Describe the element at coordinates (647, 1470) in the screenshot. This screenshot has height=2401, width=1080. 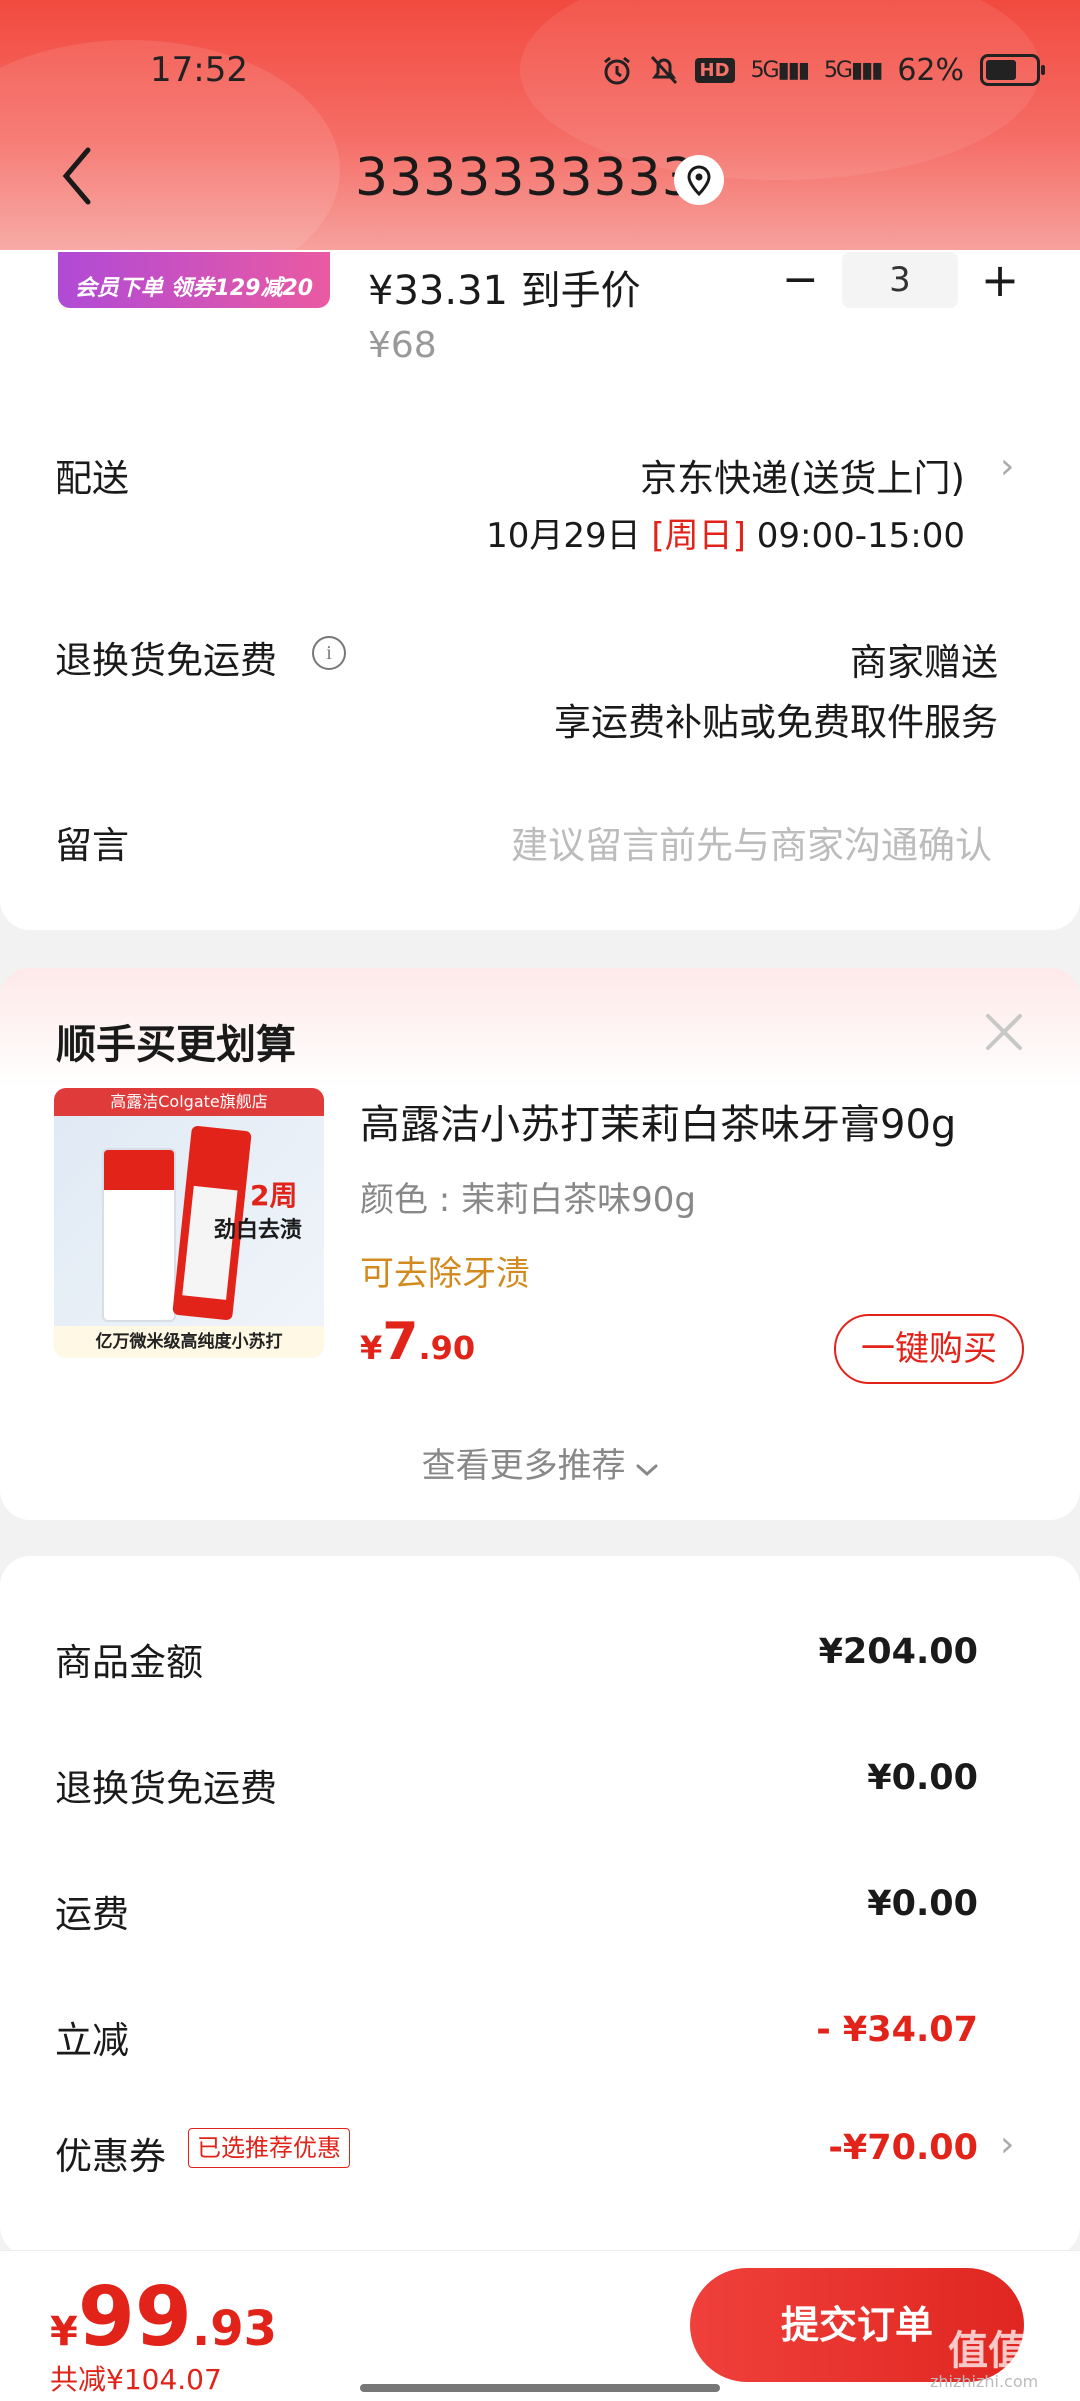
I see `chevron-down-icon` at that location.